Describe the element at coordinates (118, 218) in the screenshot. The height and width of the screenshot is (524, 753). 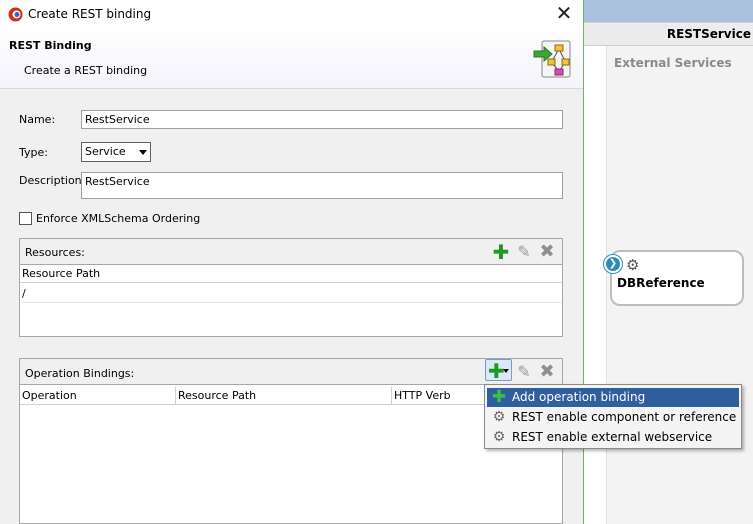
I see `enforce-ordering-label: Enforce XMLSchema Ordering` at that location.